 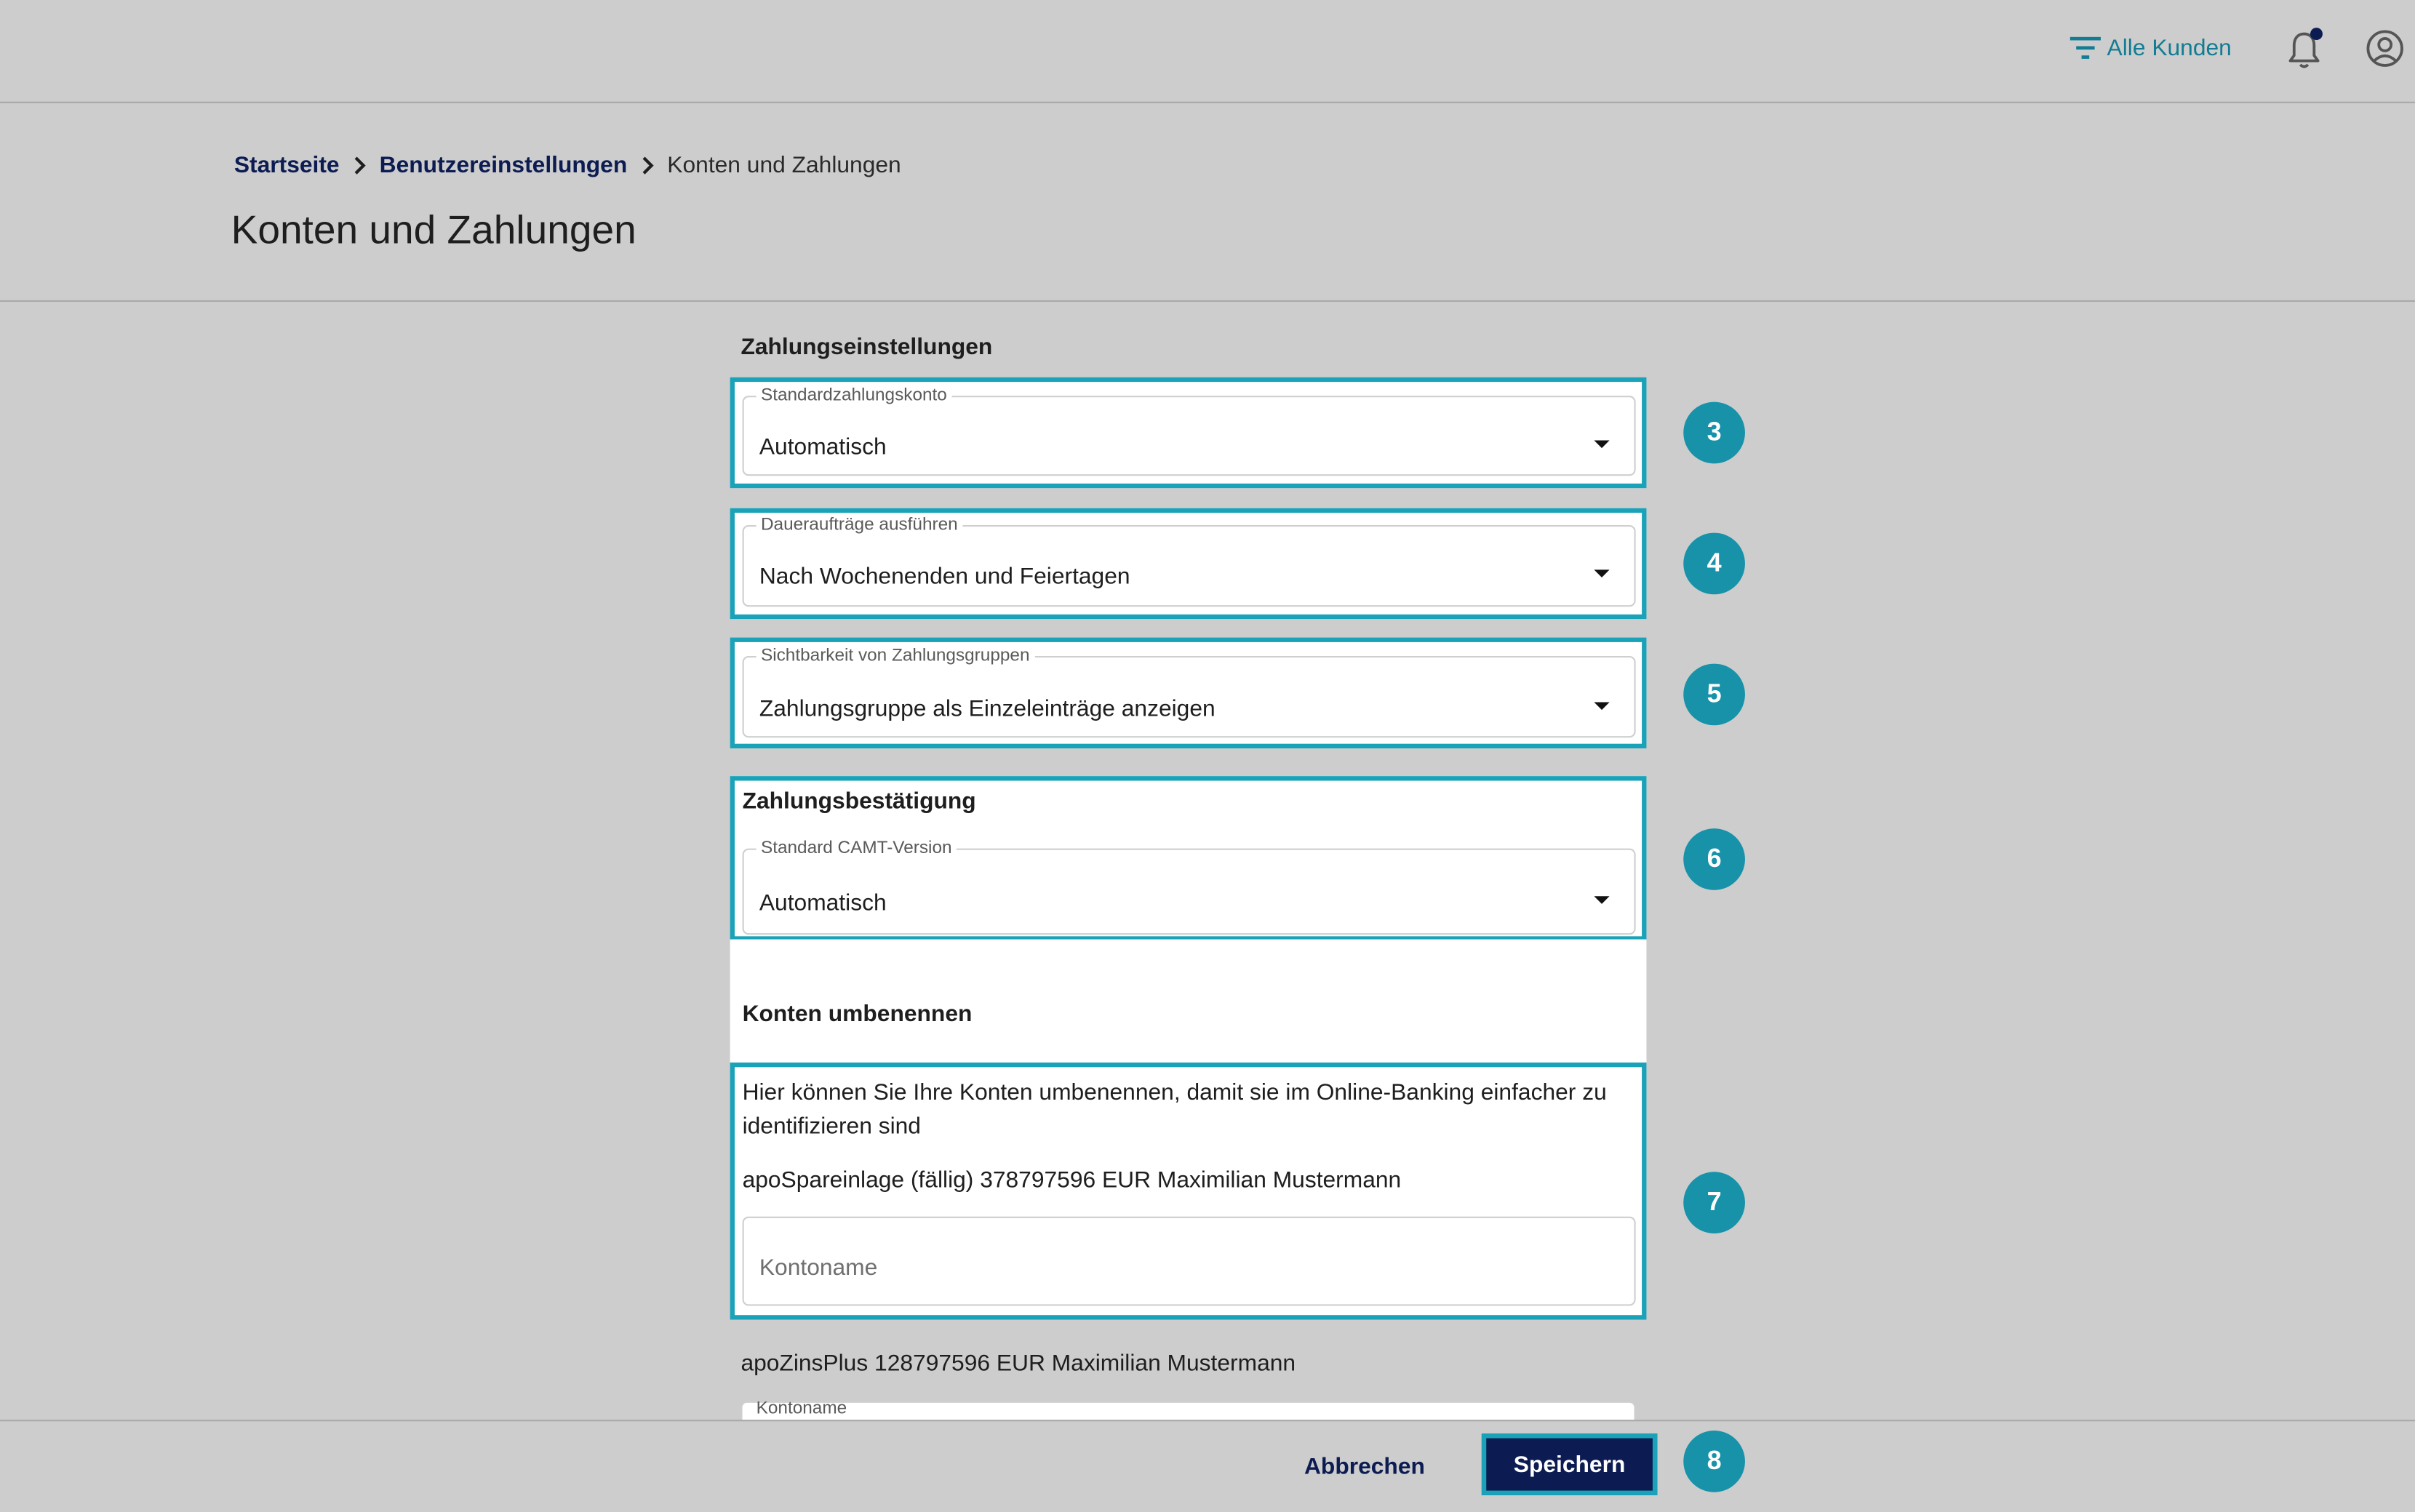 What do you see at coordinates (823, 902) in the screenshot?
I see `camt-version-value: Automatisch` at bounding box center [823, 902].